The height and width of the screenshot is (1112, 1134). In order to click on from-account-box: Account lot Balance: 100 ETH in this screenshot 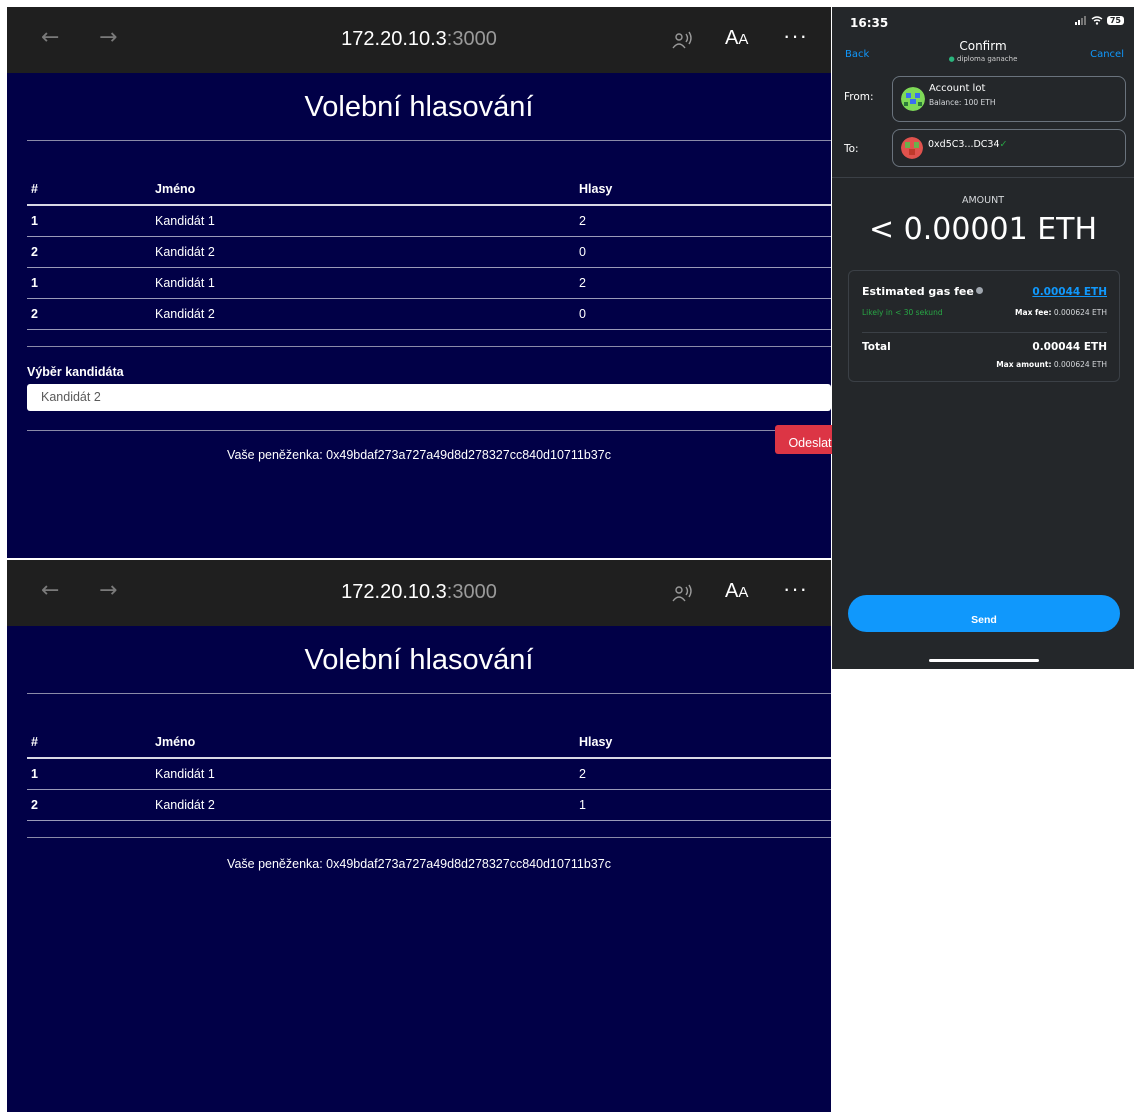, I will do `click(1009, 99)`.